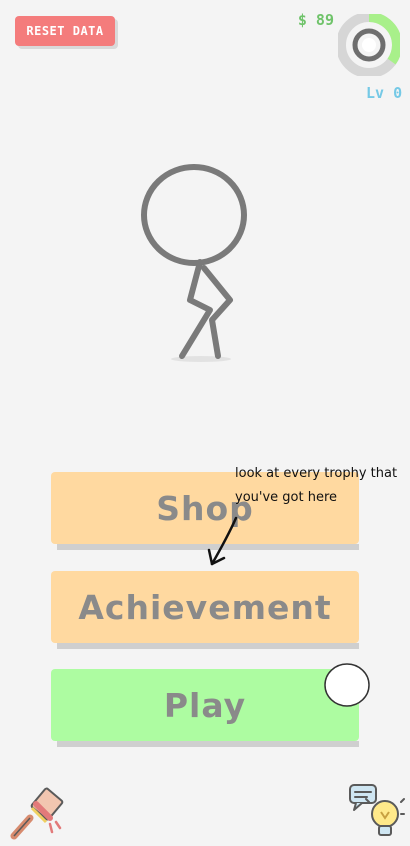 The height and width of the screenshot is (846, 410). Describe the element at coordinates (65, 31) in the screenshot. I see `reset-data-button: RESET DATA` at that location.